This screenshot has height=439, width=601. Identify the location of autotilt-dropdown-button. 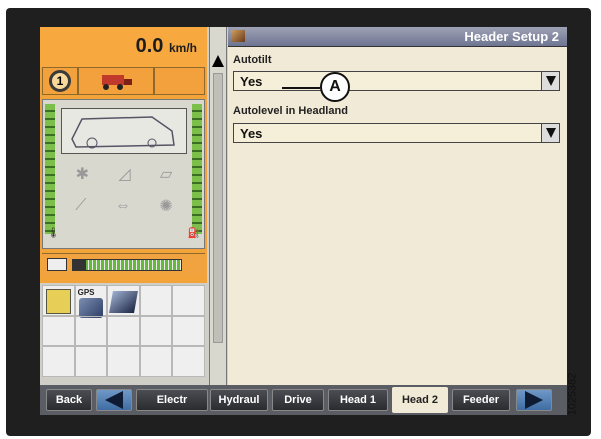
(550, 81).